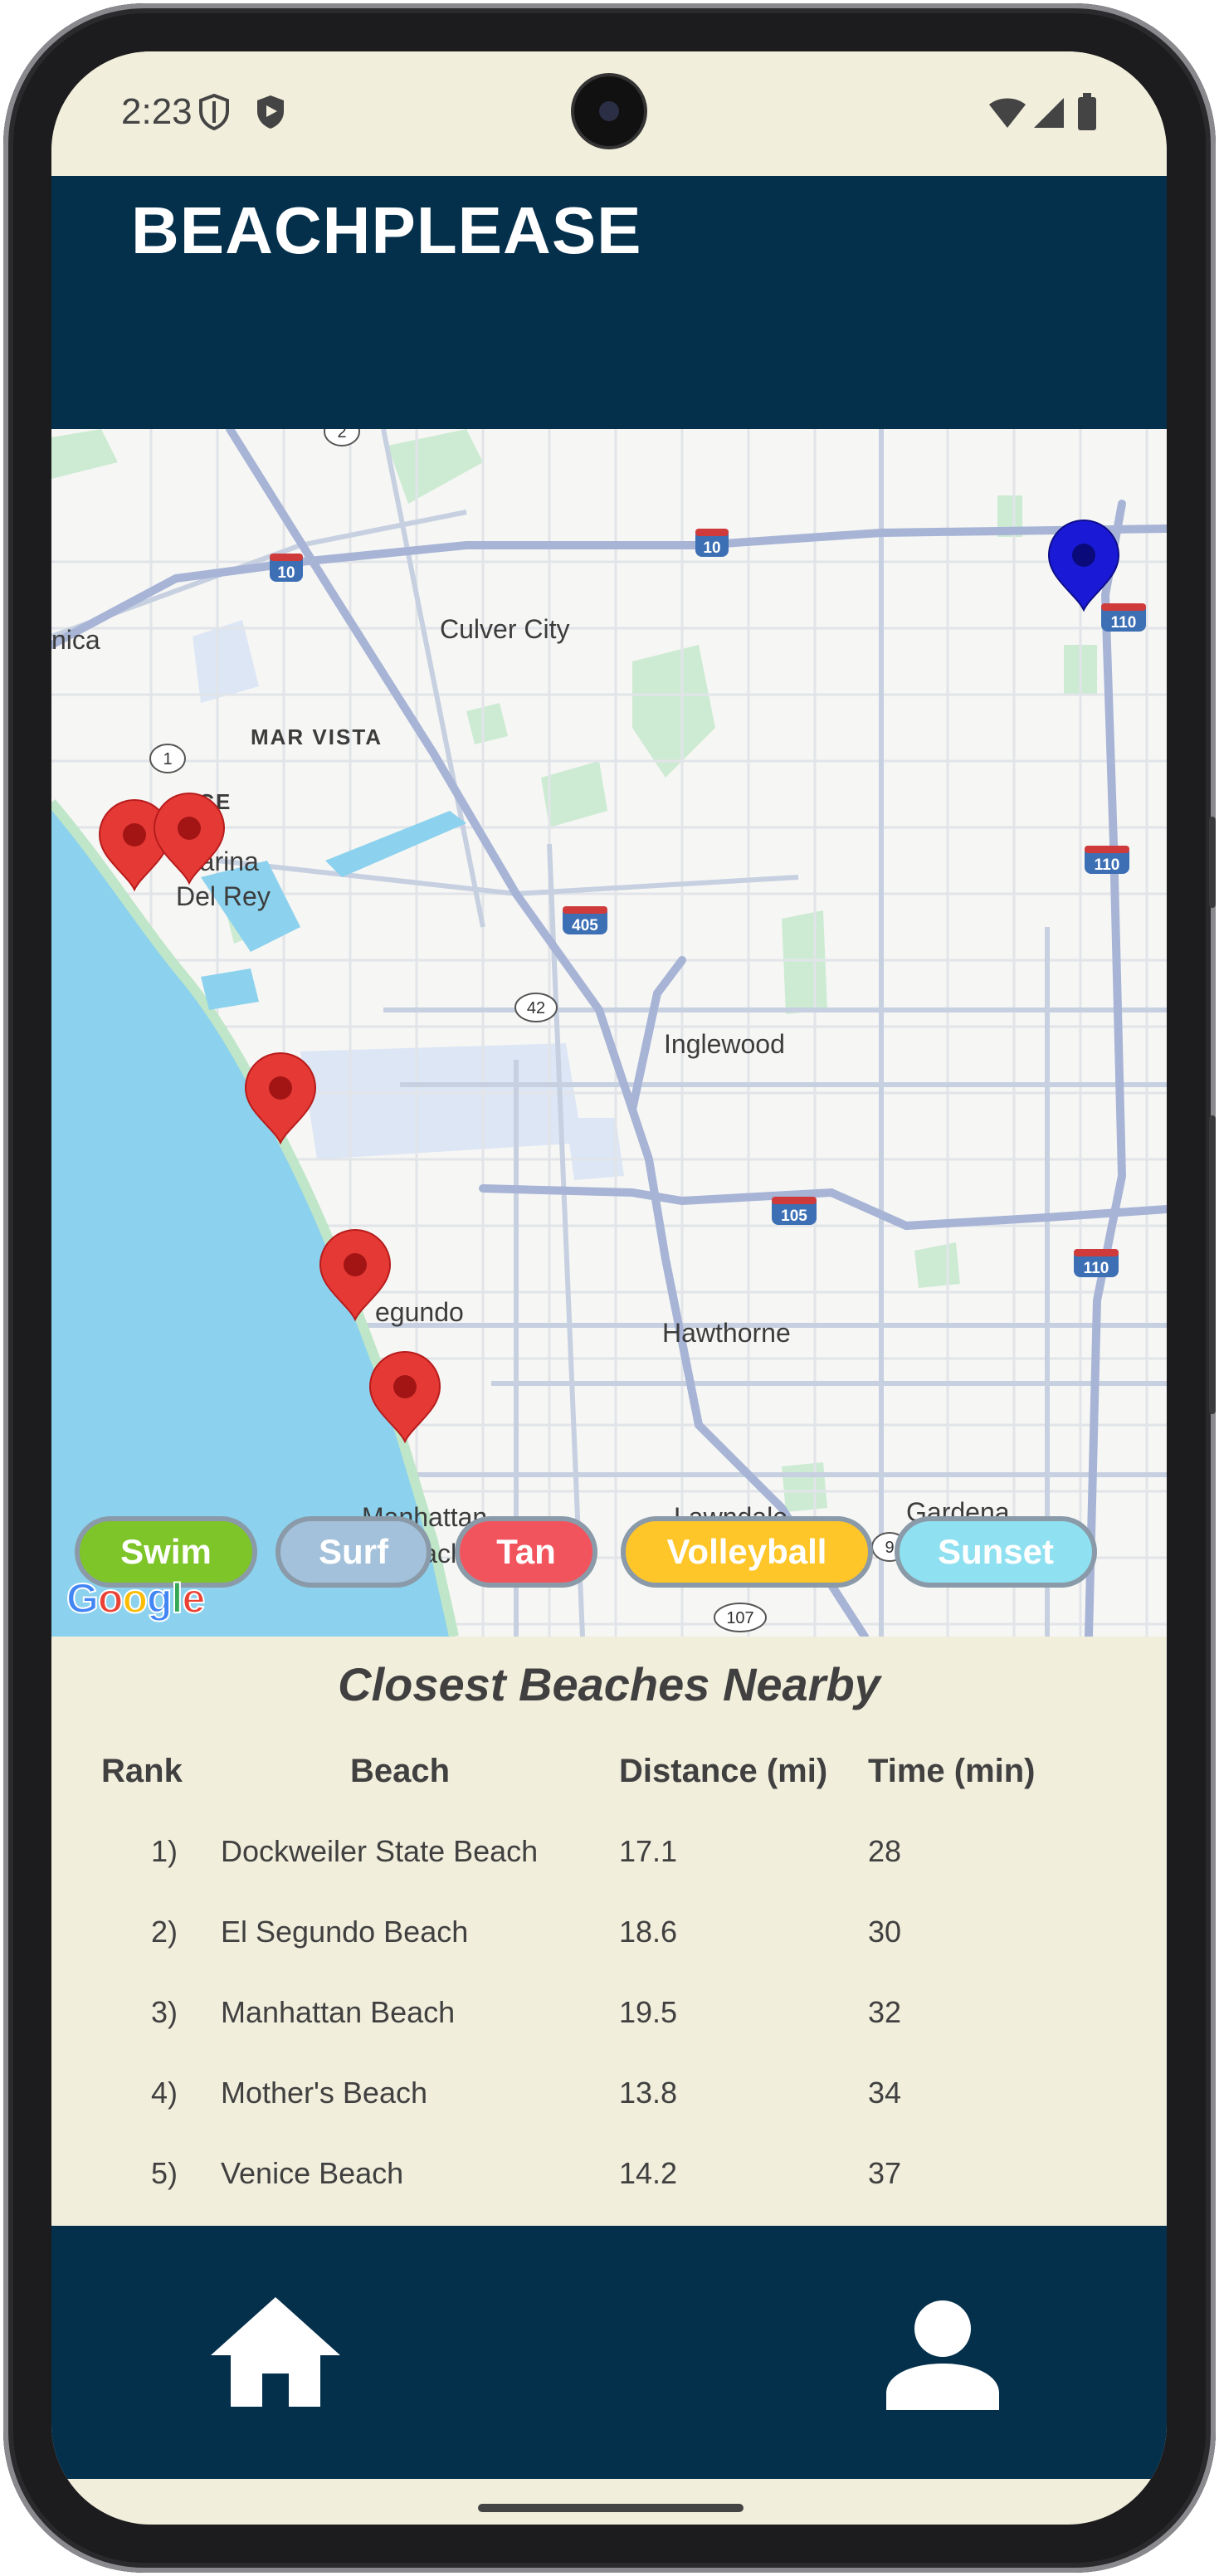  Describe the element at coordinates (214, 112) in the screenshot. I see `shield-outline-icon` at that location.